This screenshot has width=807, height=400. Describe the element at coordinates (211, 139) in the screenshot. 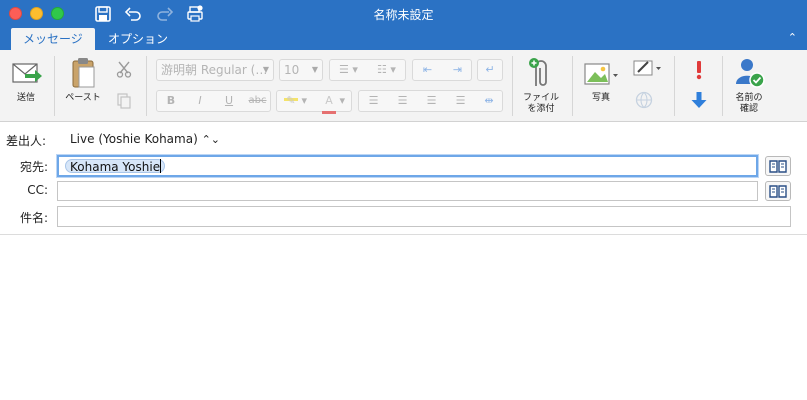

I see `updown-chevron-icon: ⌃⌄` at that location.